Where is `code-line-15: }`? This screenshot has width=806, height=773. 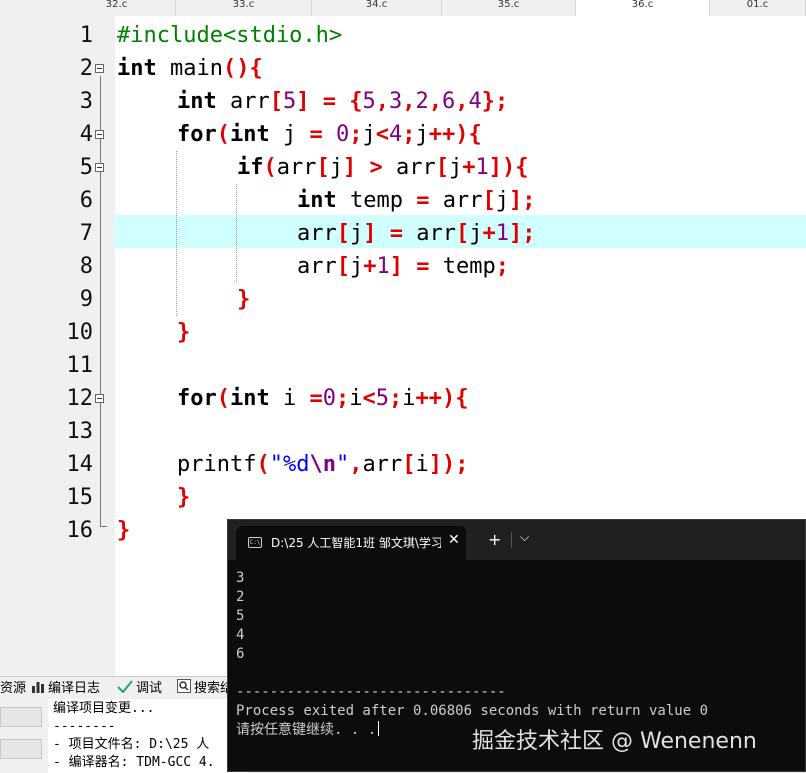
code-line-15: } is located at coordinates (184, 497).